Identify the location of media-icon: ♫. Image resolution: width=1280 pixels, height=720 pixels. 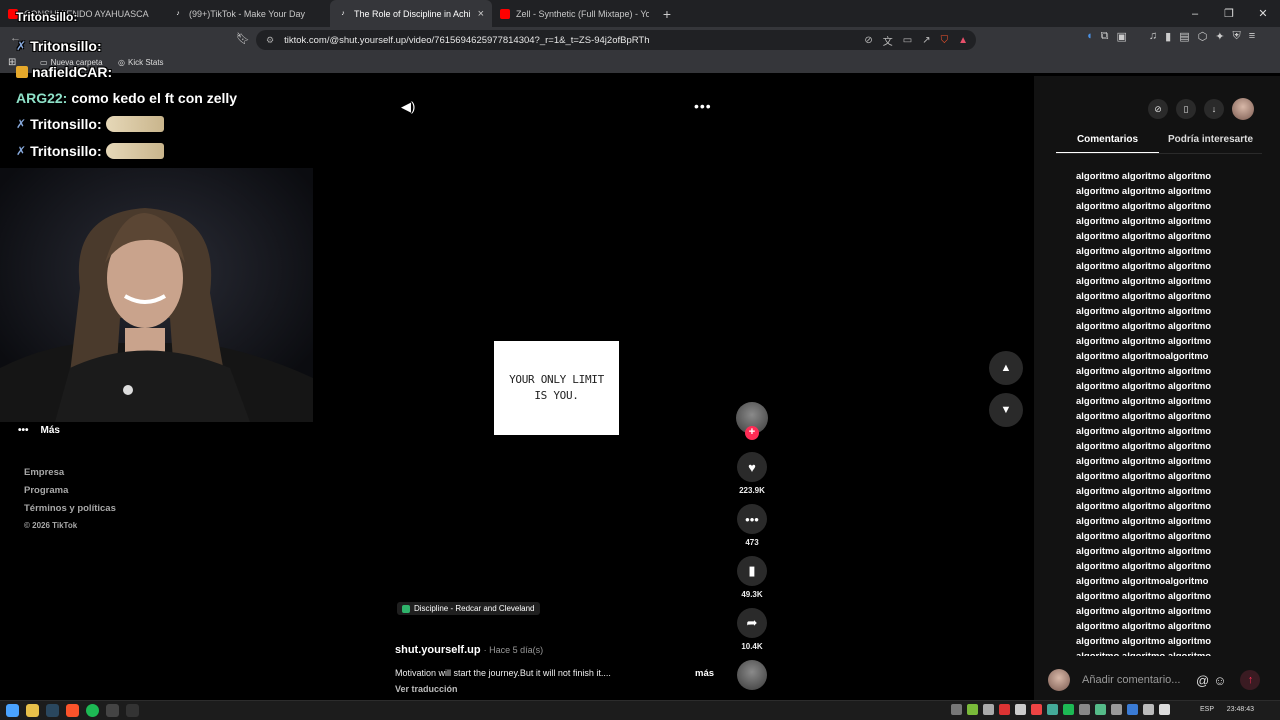
(1153, 36).